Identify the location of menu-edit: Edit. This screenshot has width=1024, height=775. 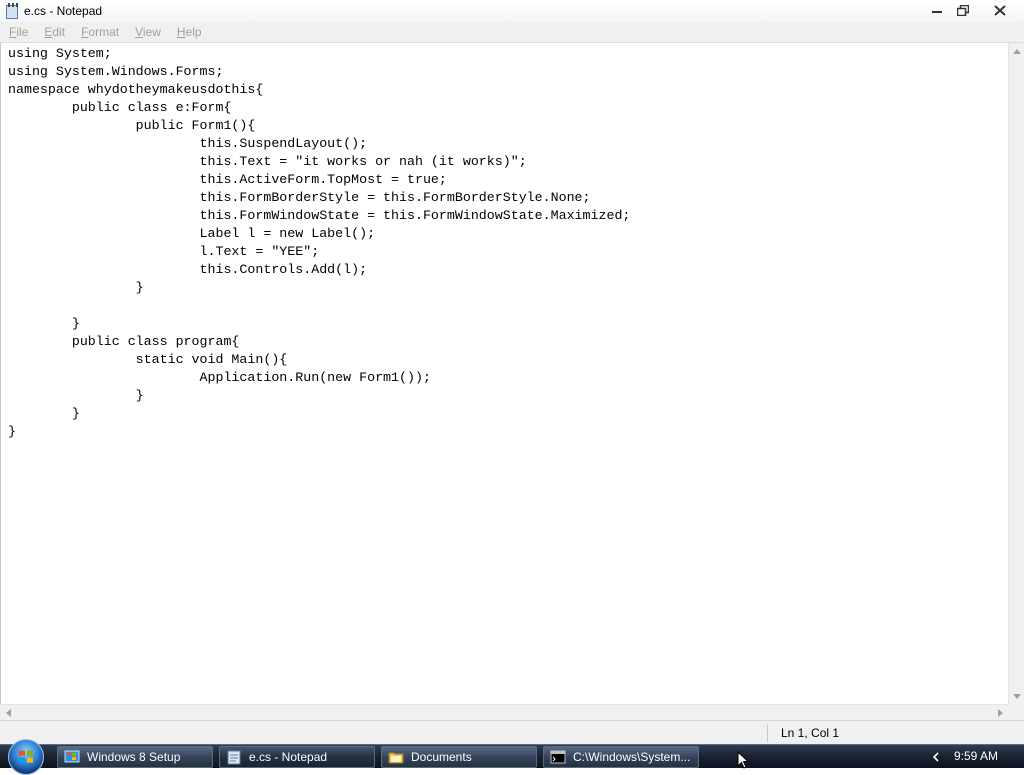
(54, 32).